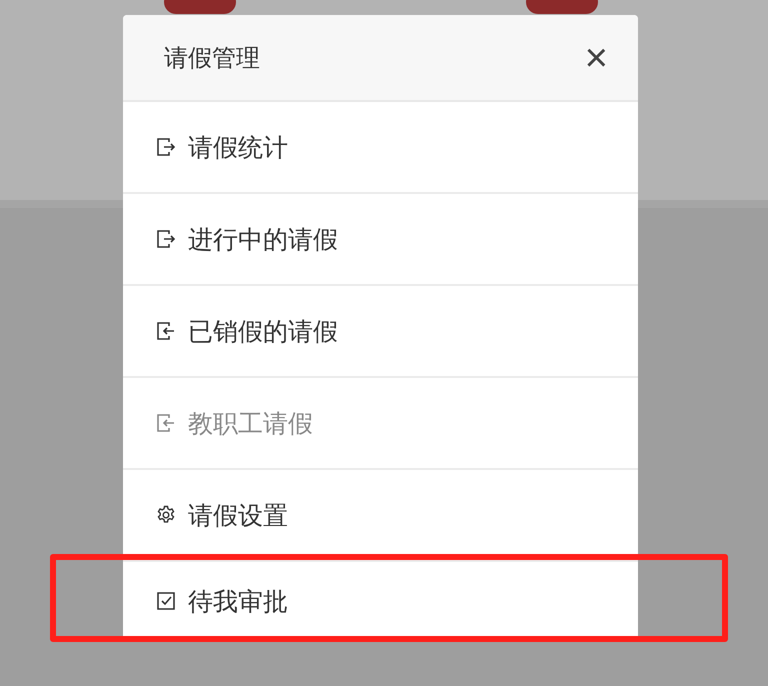 This screenshot has width=768, height=686. What do you see at coordinates (166, 515) in the screenshot?
I see `settings-icon` at bounding box center [166, 515].